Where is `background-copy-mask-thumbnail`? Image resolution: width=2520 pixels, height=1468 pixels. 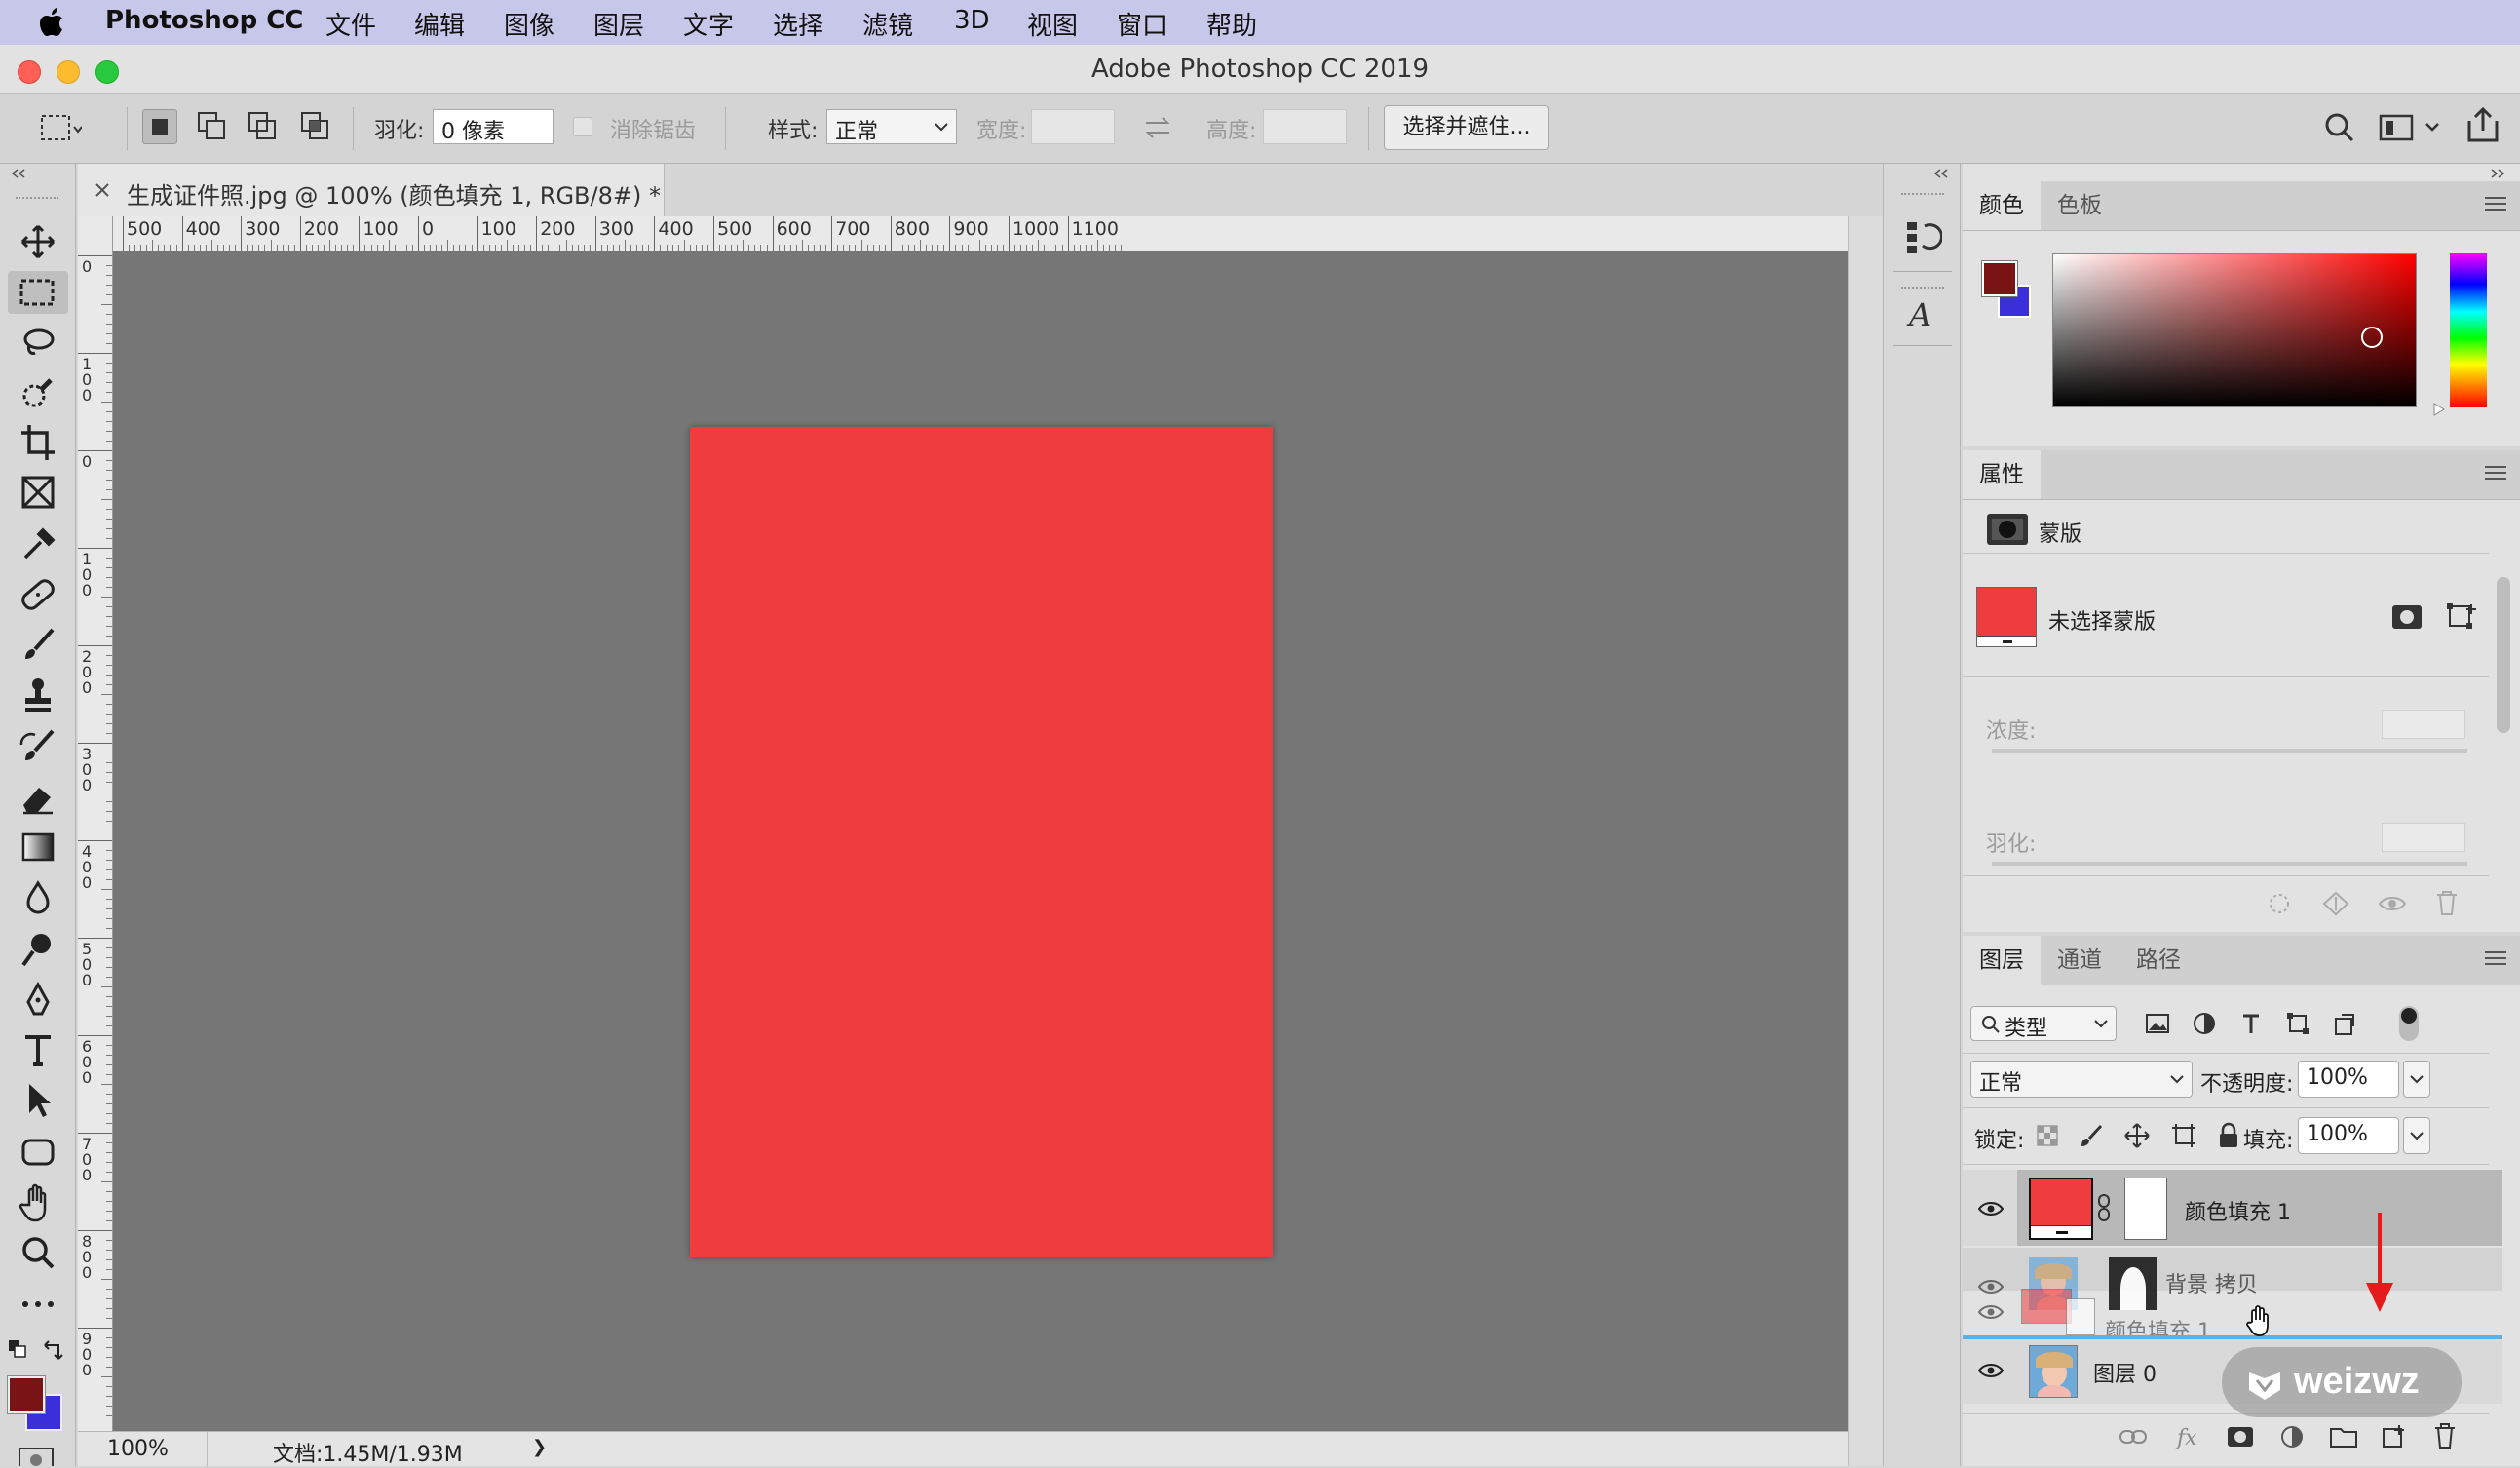 background-copy-mask-thumbnail is located at coordinates (2133, 1284).